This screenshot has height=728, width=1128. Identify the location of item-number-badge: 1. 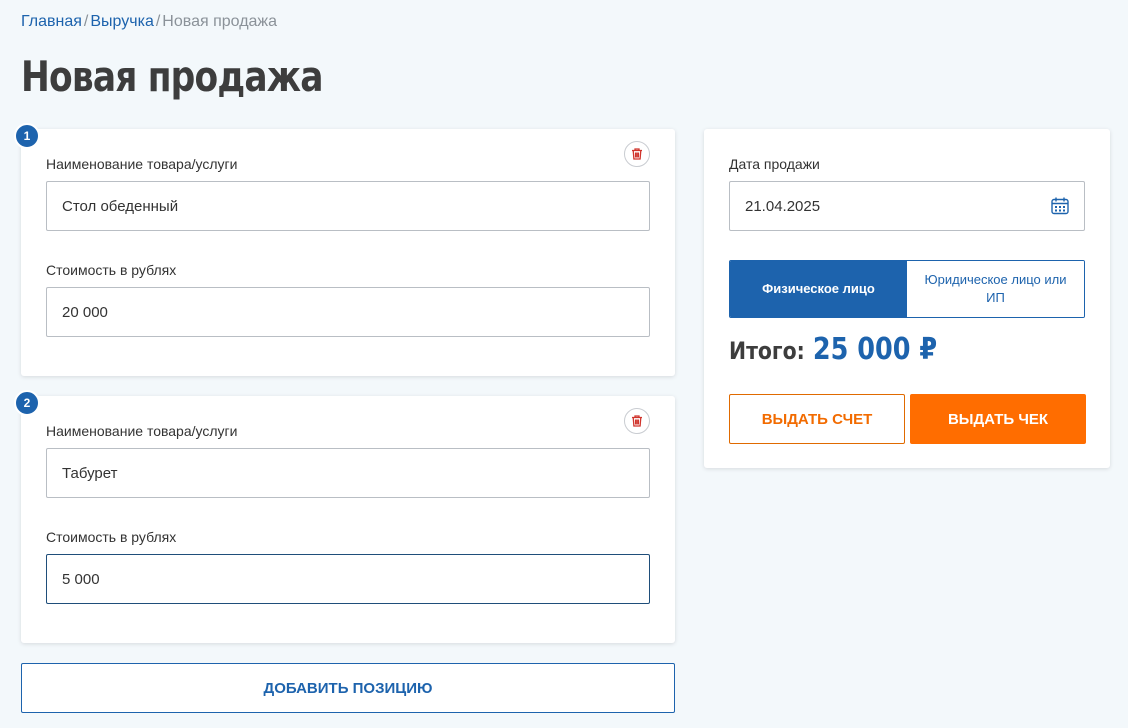
(27, 136).